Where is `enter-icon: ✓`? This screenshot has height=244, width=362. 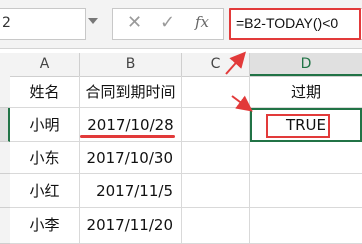
enter-icon: ✓ is located at coordinates (167, 22).